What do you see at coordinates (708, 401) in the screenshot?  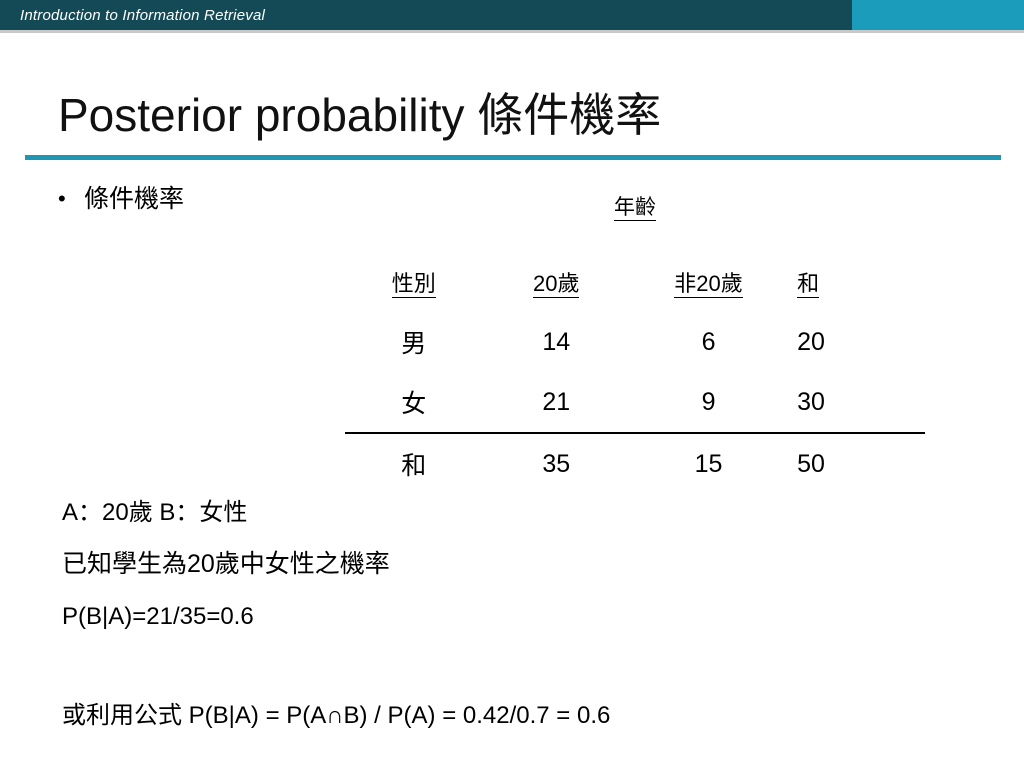 I see `cell-female-non-age20: 9` at bounding box center [708, 401].